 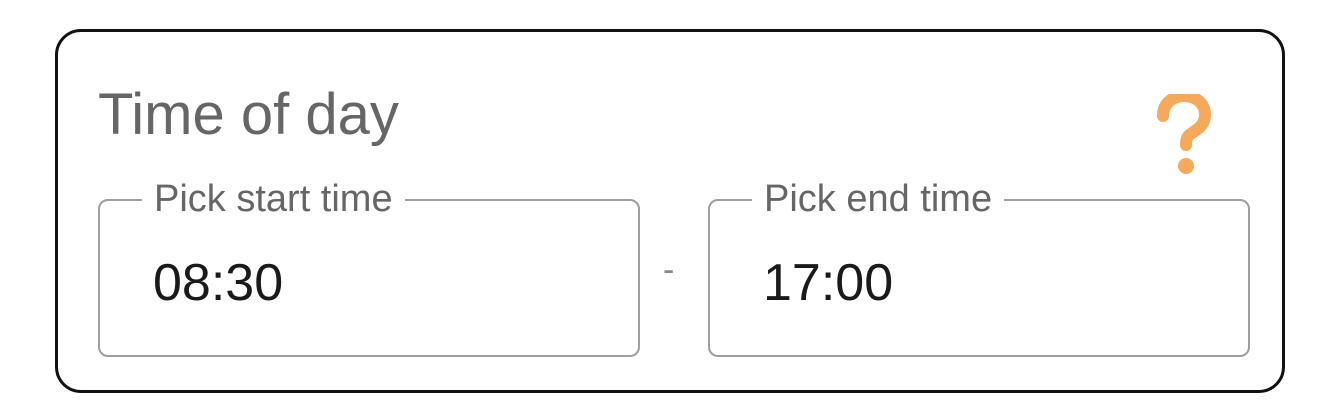 I want to click on question-mark-icon, so click(x=1183, y=135).